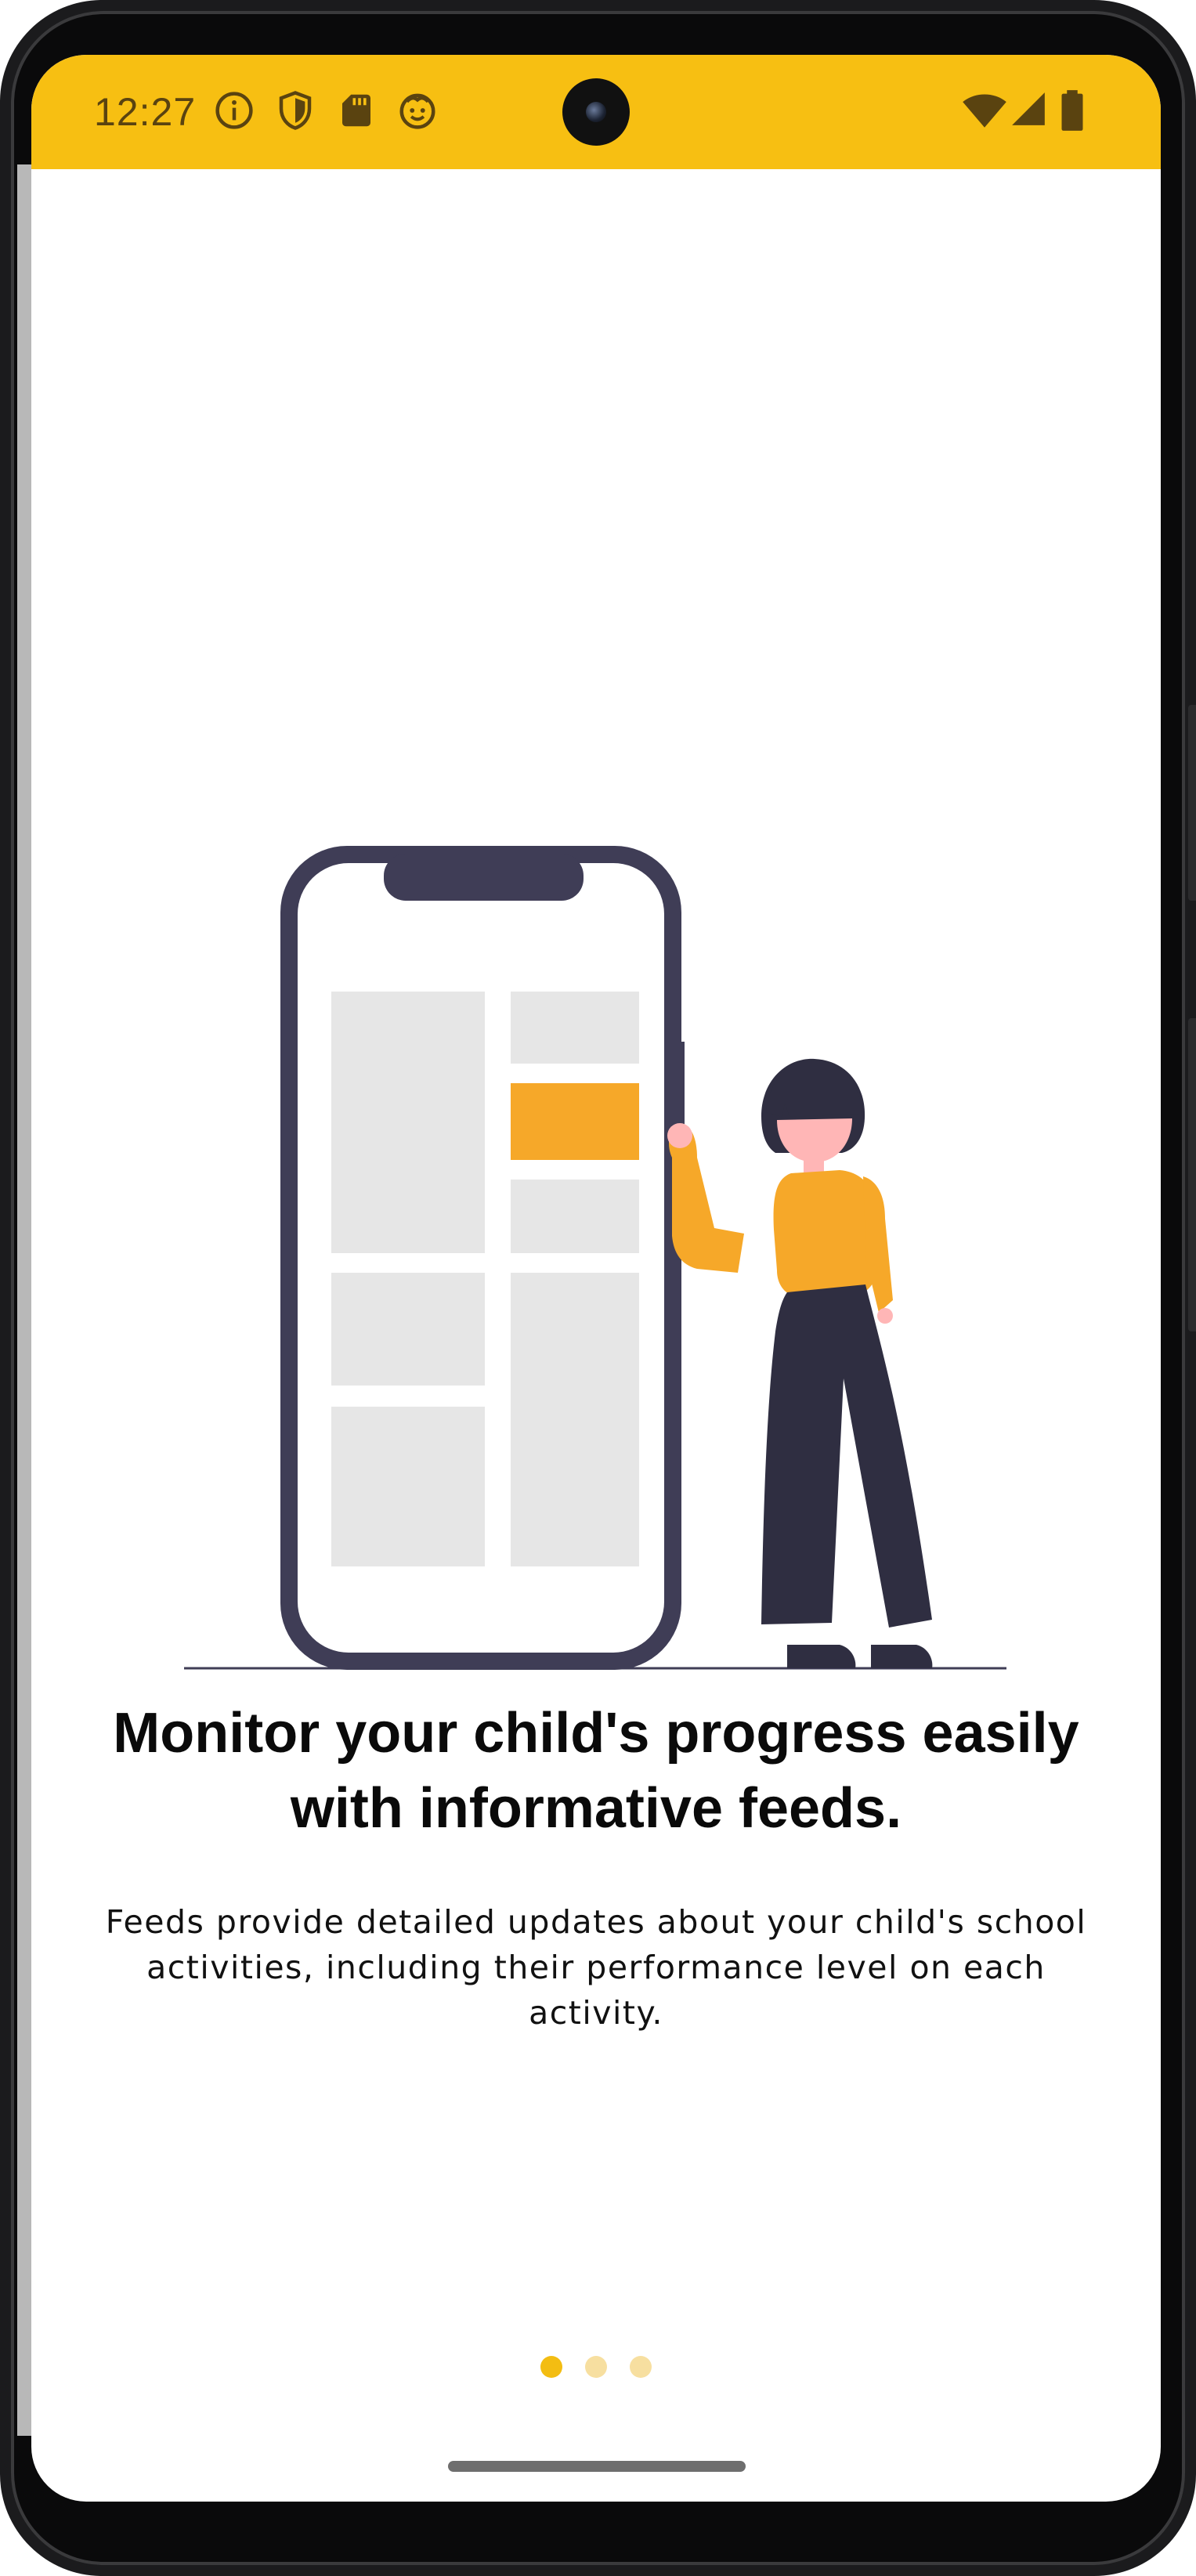 This screenshot has width=1196, height=2576. I want to click on front-camera, so click(596, 112).